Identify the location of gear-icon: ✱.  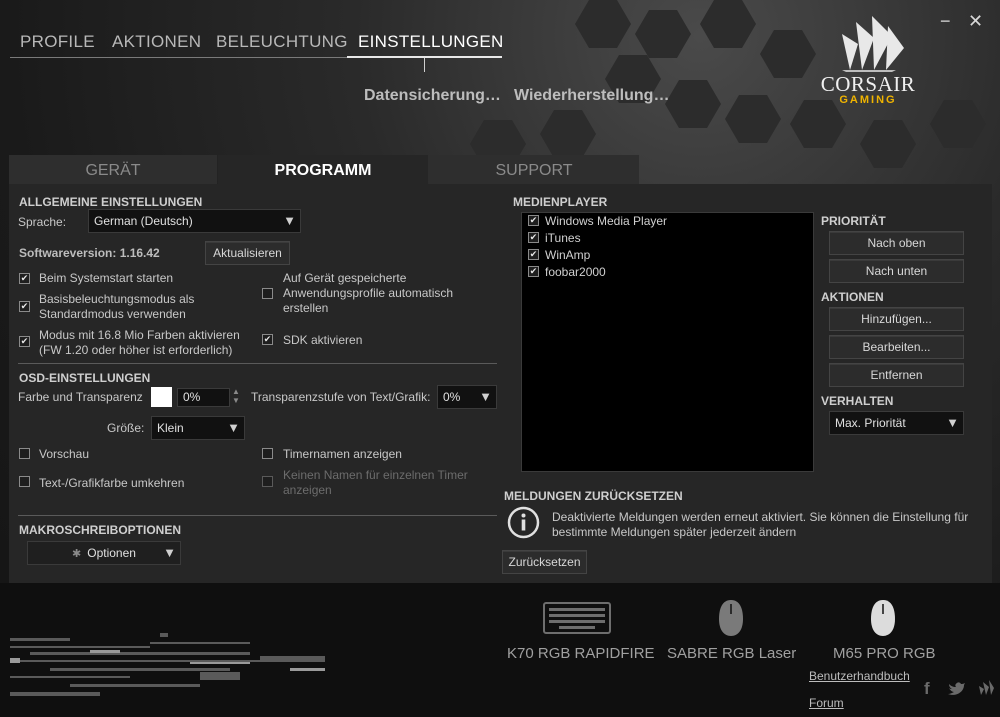
(77, 554).